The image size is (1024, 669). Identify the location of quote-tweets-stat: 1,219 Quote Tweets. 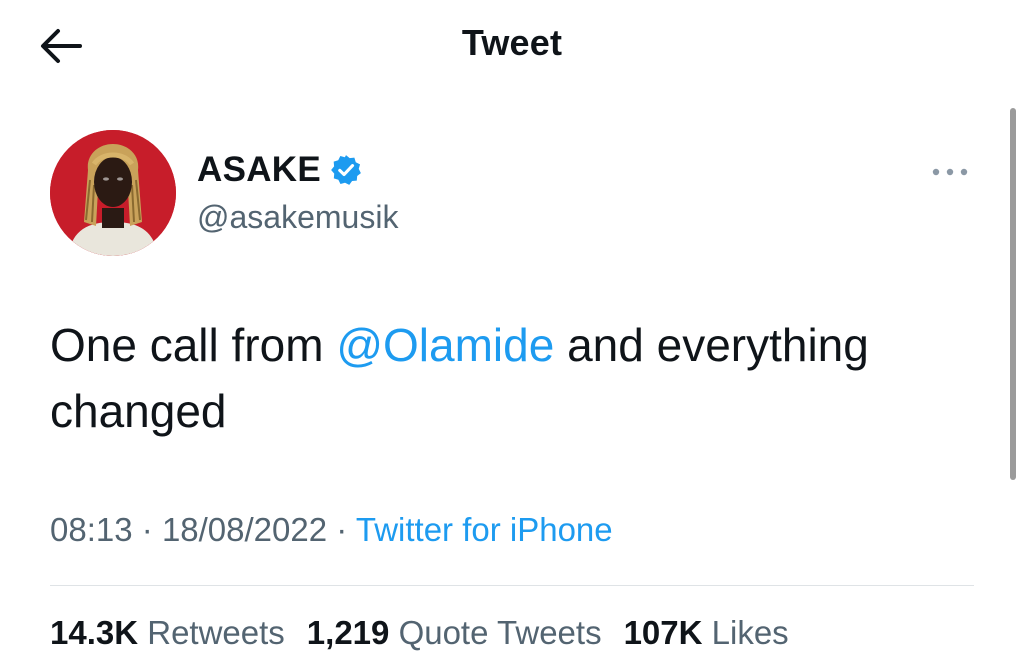
(454, 633).